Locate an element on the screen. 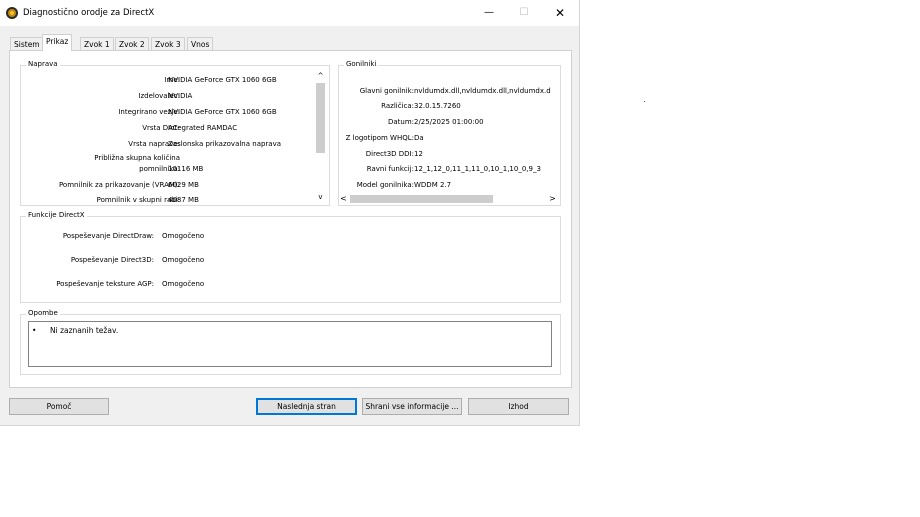 This screenshot has height=517, width=920. scroll-up-icon: ^ is located at coordinates (320, 76).